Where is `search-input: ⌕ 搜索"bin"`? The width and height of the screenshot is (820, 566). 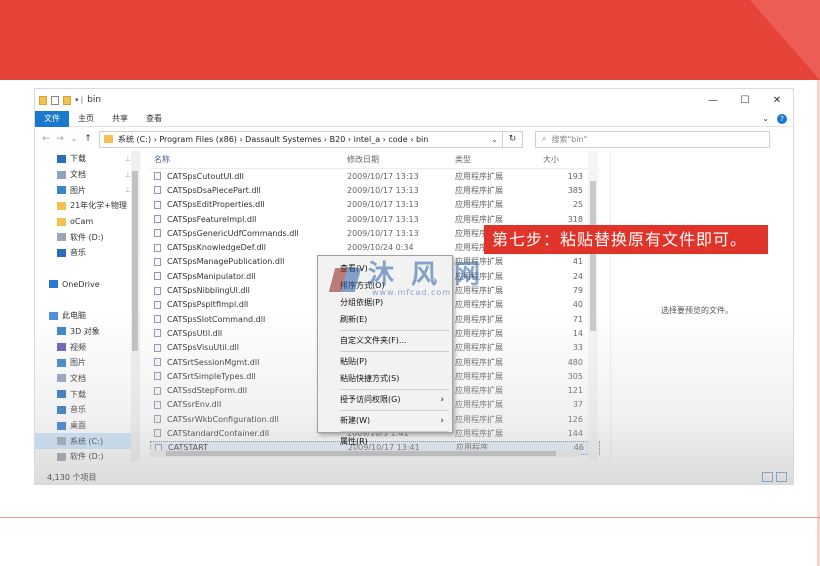
search-input: ⌕ 搜索"bin" is located at coordinates (652, 139).